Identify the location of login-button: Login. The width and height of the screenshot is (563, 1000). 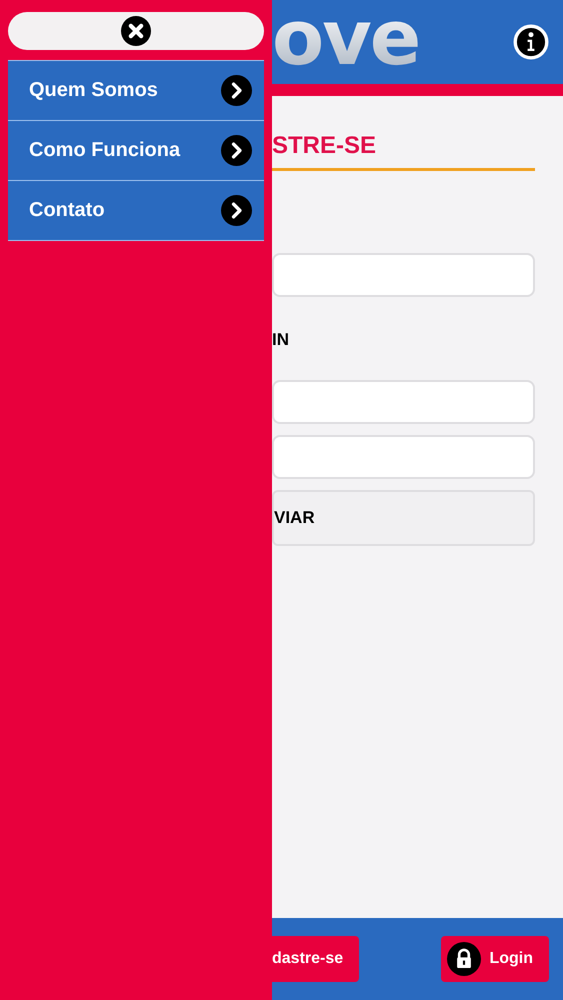
(495, 959).